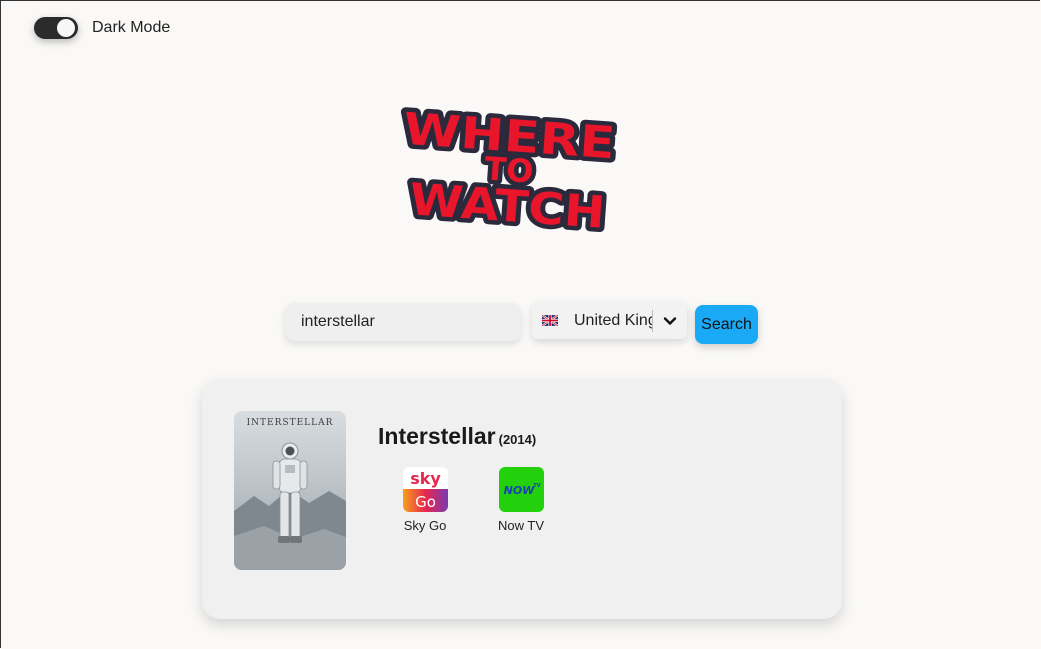 The width and height of the screenshot is (1041, 649). I want to click on svg-text: Go, so click(425, 502).